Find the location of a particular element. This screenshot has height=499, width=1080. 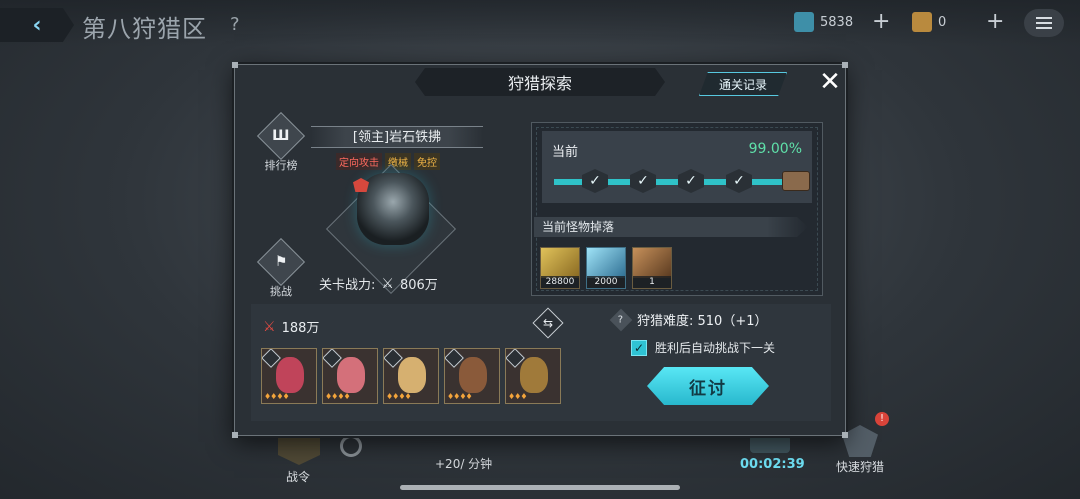

hero-slot-3: ♦♦♦♦ is located at coordinates (411, 376).